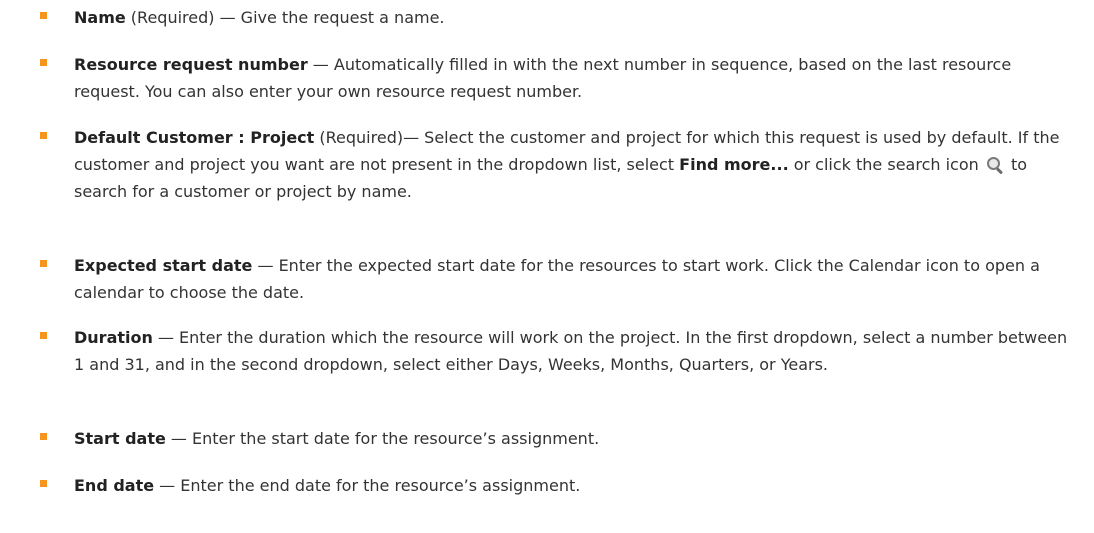 The image size is (1094, 533). What do you see at coordinates (100, 17) in the screenshot?
I see `field-term: Name` at bounding box center [100, 17].